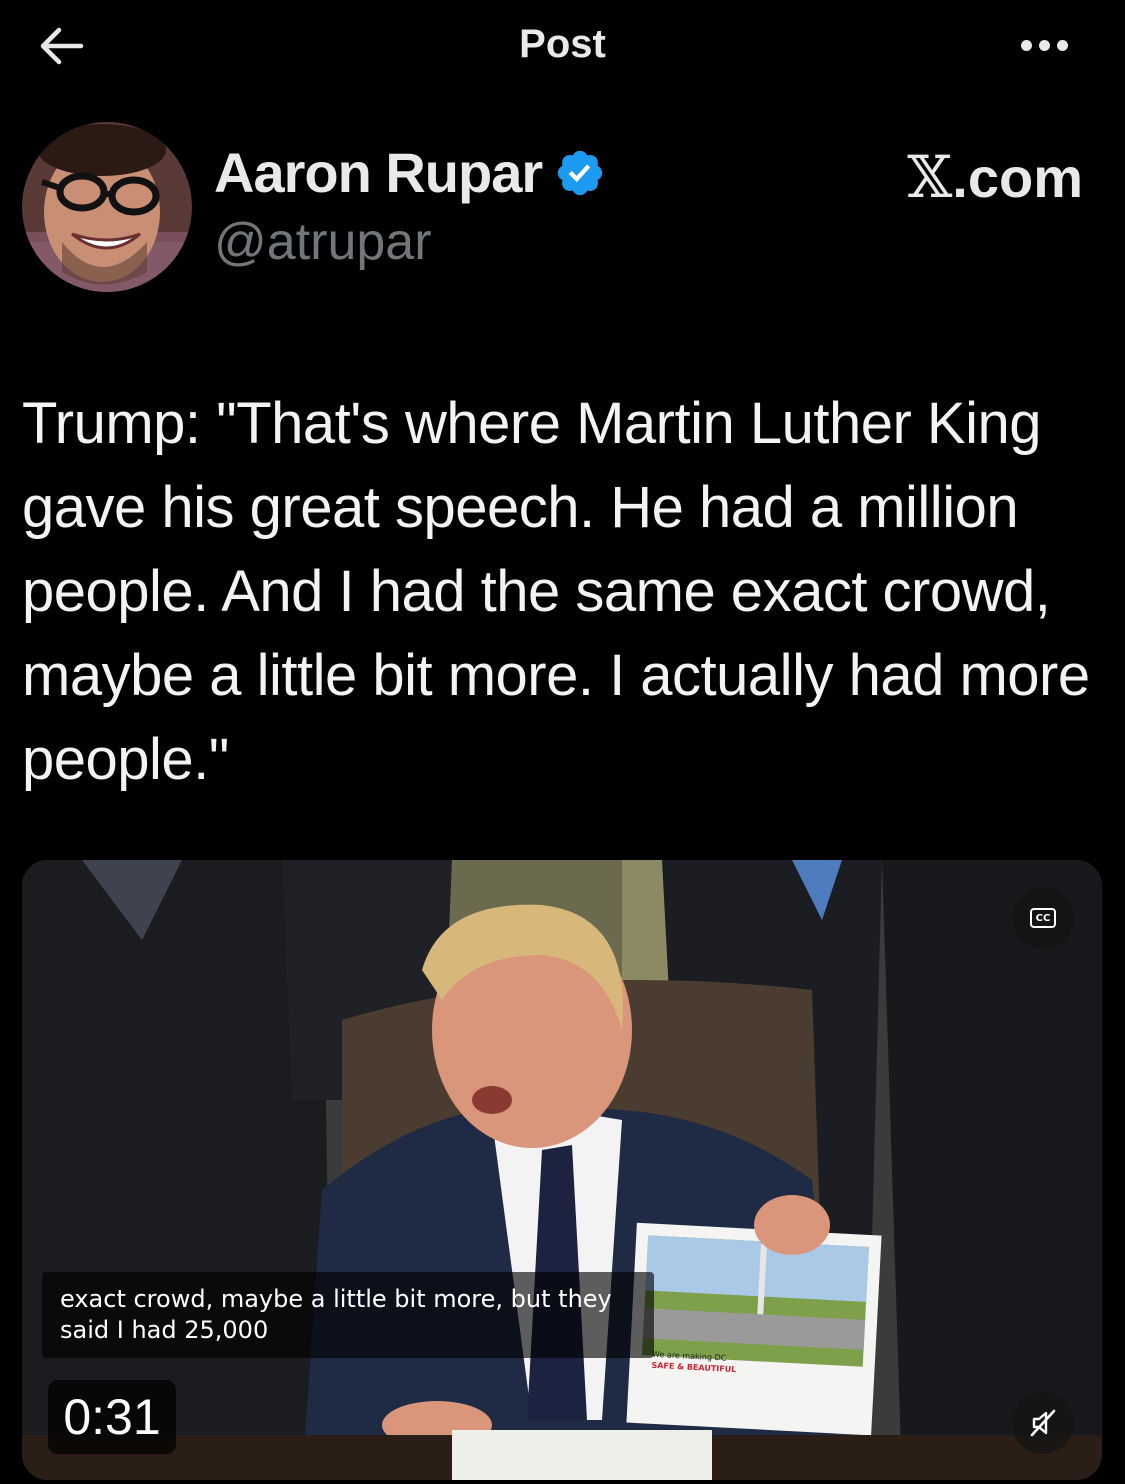 This screenshot has height=1484, width=1125. What do you see at coordinates (323, 242) in the screenshot?
I see `author-handle: @atrupar` at bounding box center [323, 242].